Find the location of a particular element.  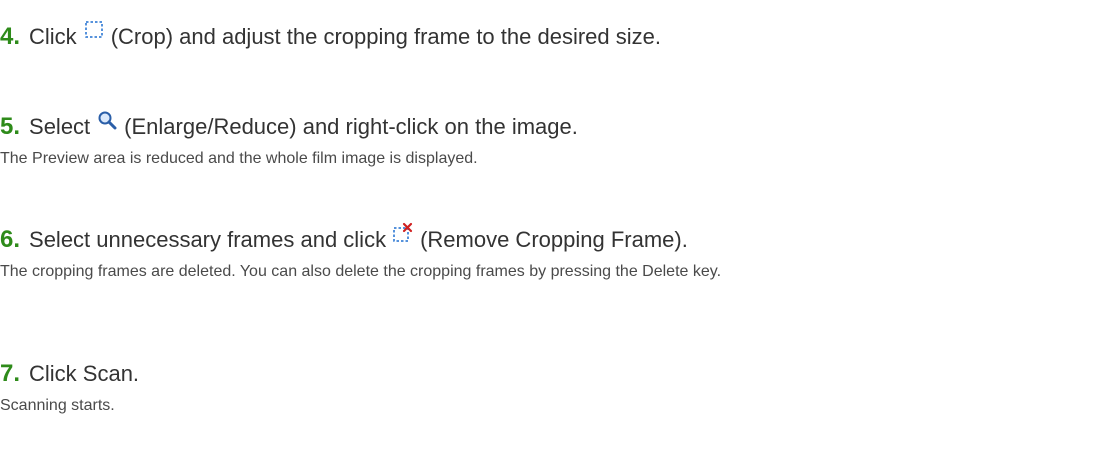

step-number: 6. is located at coordinates (10, 239).